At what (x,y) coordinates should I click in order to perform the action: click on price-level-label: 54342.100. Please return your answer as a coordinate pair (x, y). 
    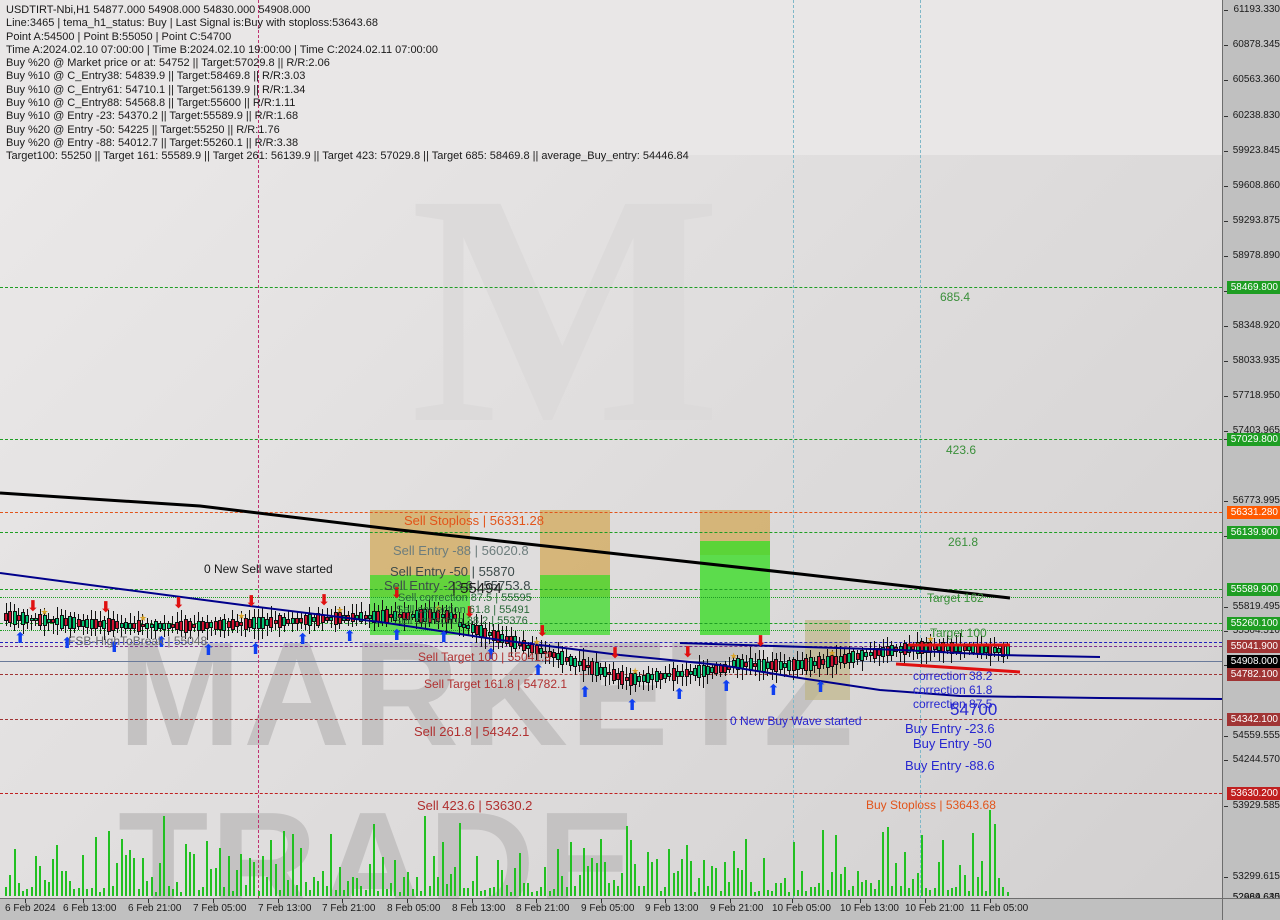
    Looking at the image, I should click on (1253, 719).